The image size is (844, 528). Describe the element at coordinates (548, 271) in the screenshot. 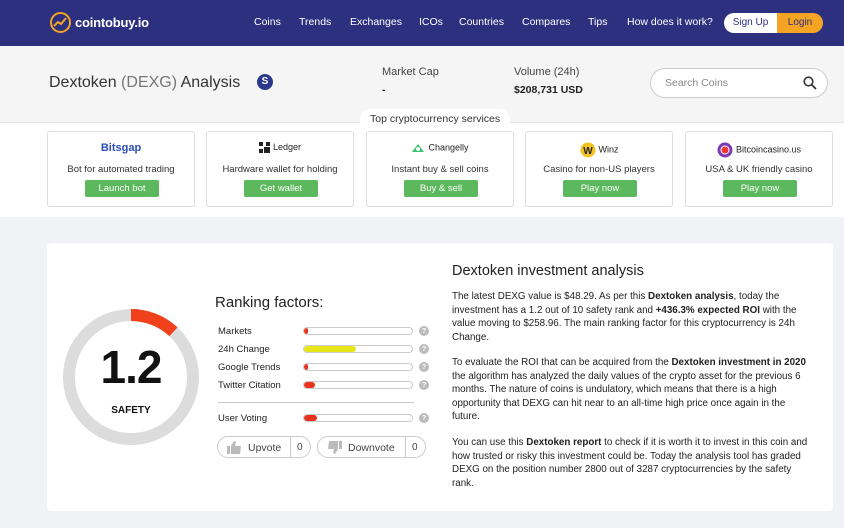

I see `analysis-title: Dextoken investment analysis` at that location.